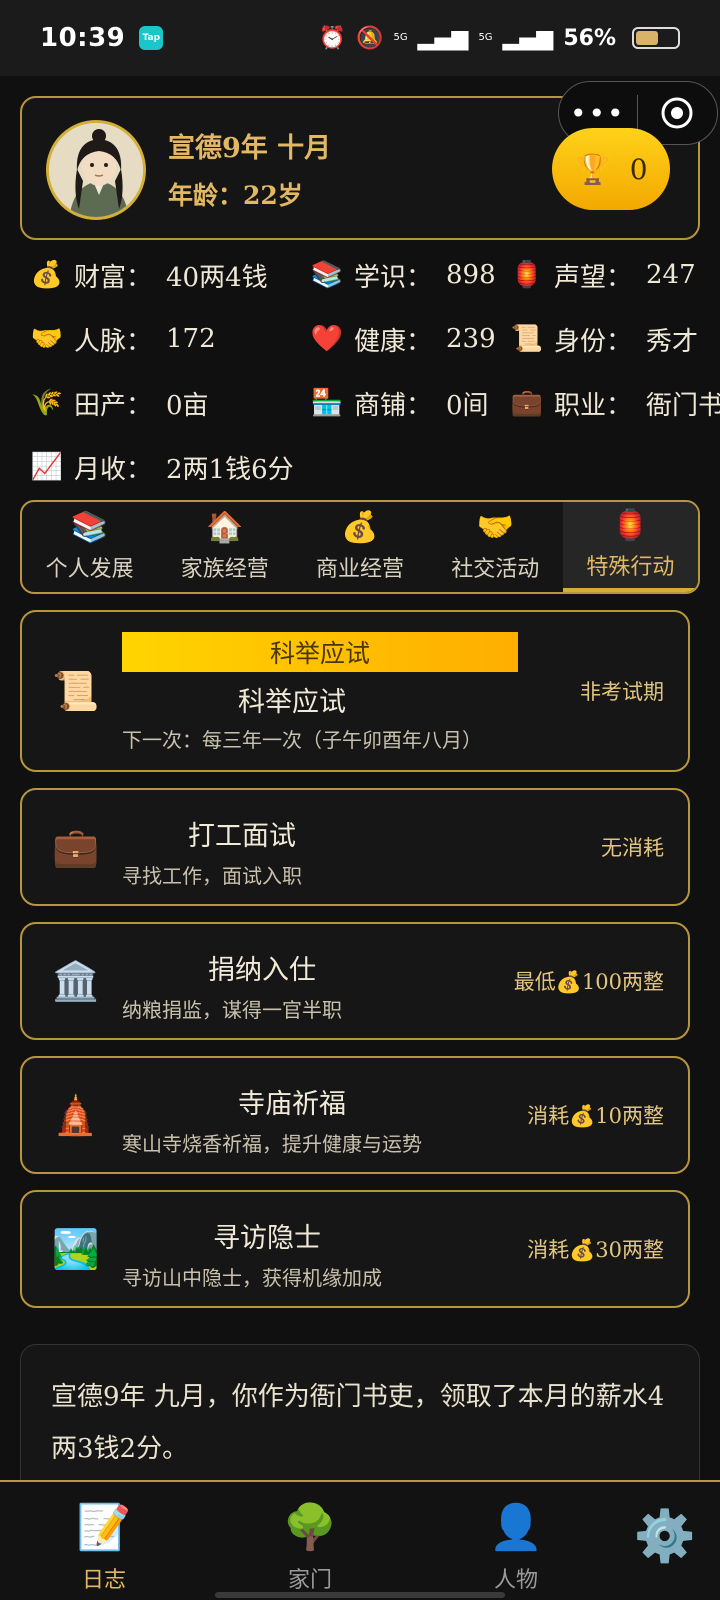 The height and width of the screenshot is (1600, 720). What do you see at coordinates (310, 1527) in the screenshot?
I see `tree-icon: 🌳` at bounding box center [310, 1527].